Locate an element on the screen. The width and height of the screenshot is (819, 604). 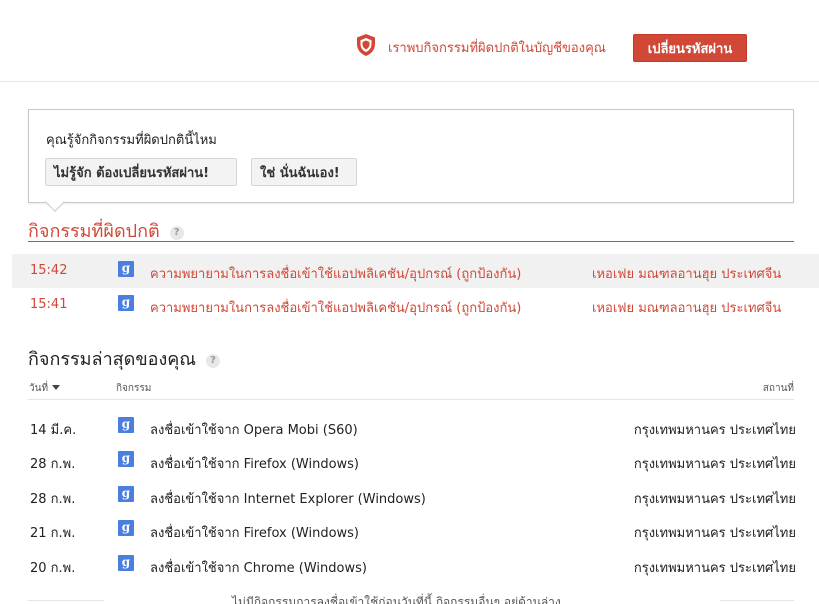
row-date: 14 มี.ค. is located at coordinates (53, 430).